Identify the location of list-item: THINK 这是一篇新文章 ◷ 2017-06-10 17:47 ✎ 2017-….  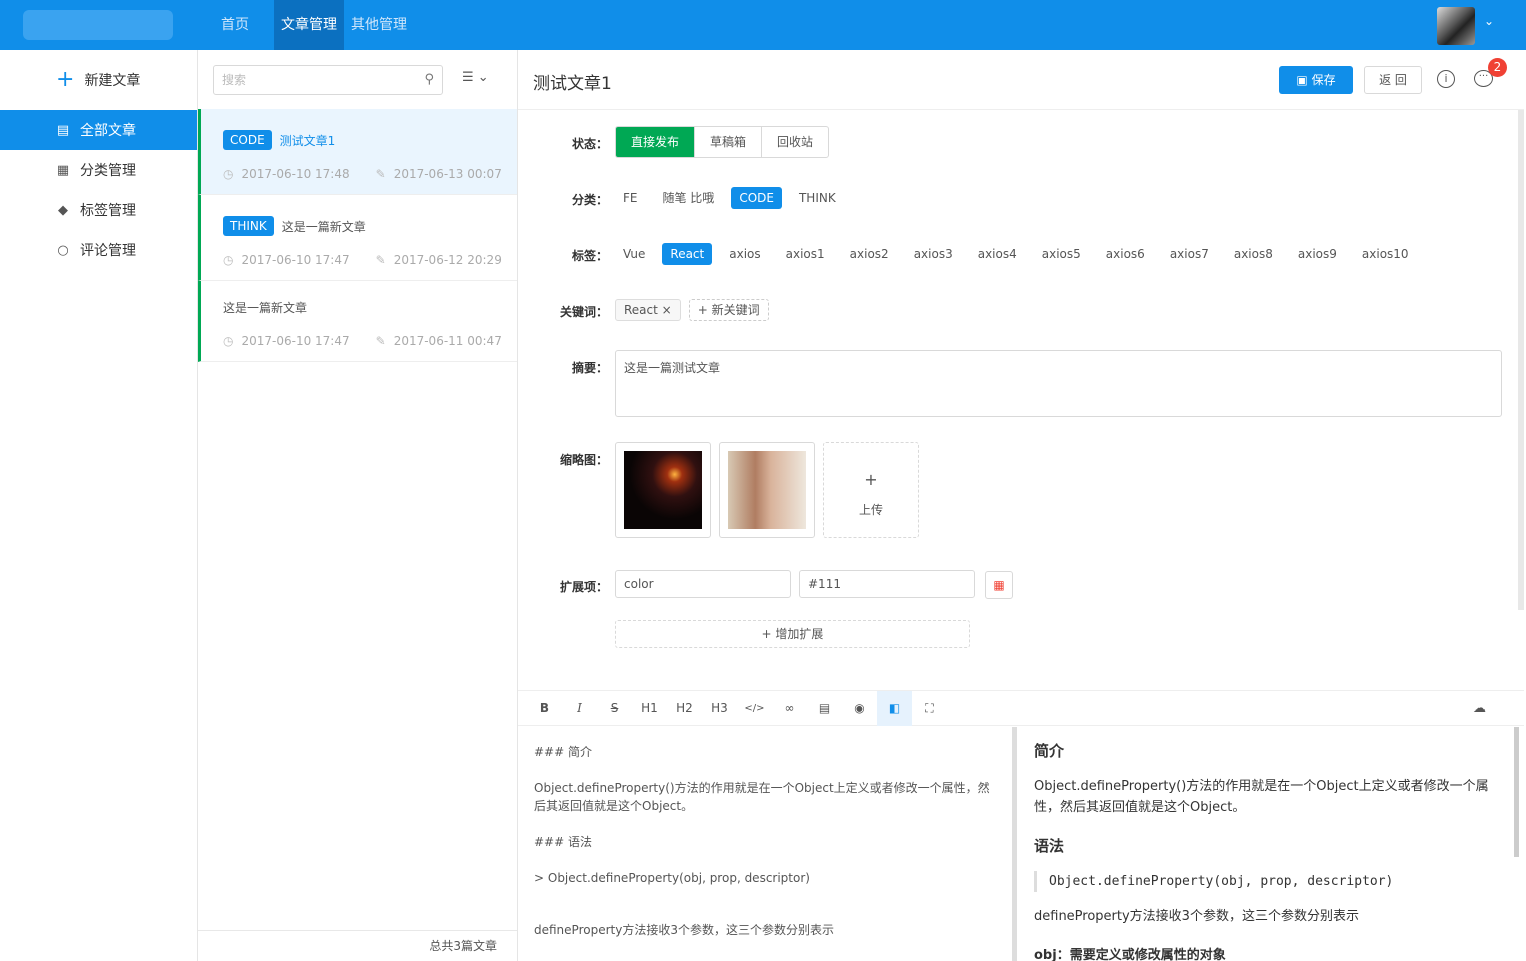
(357, 238).